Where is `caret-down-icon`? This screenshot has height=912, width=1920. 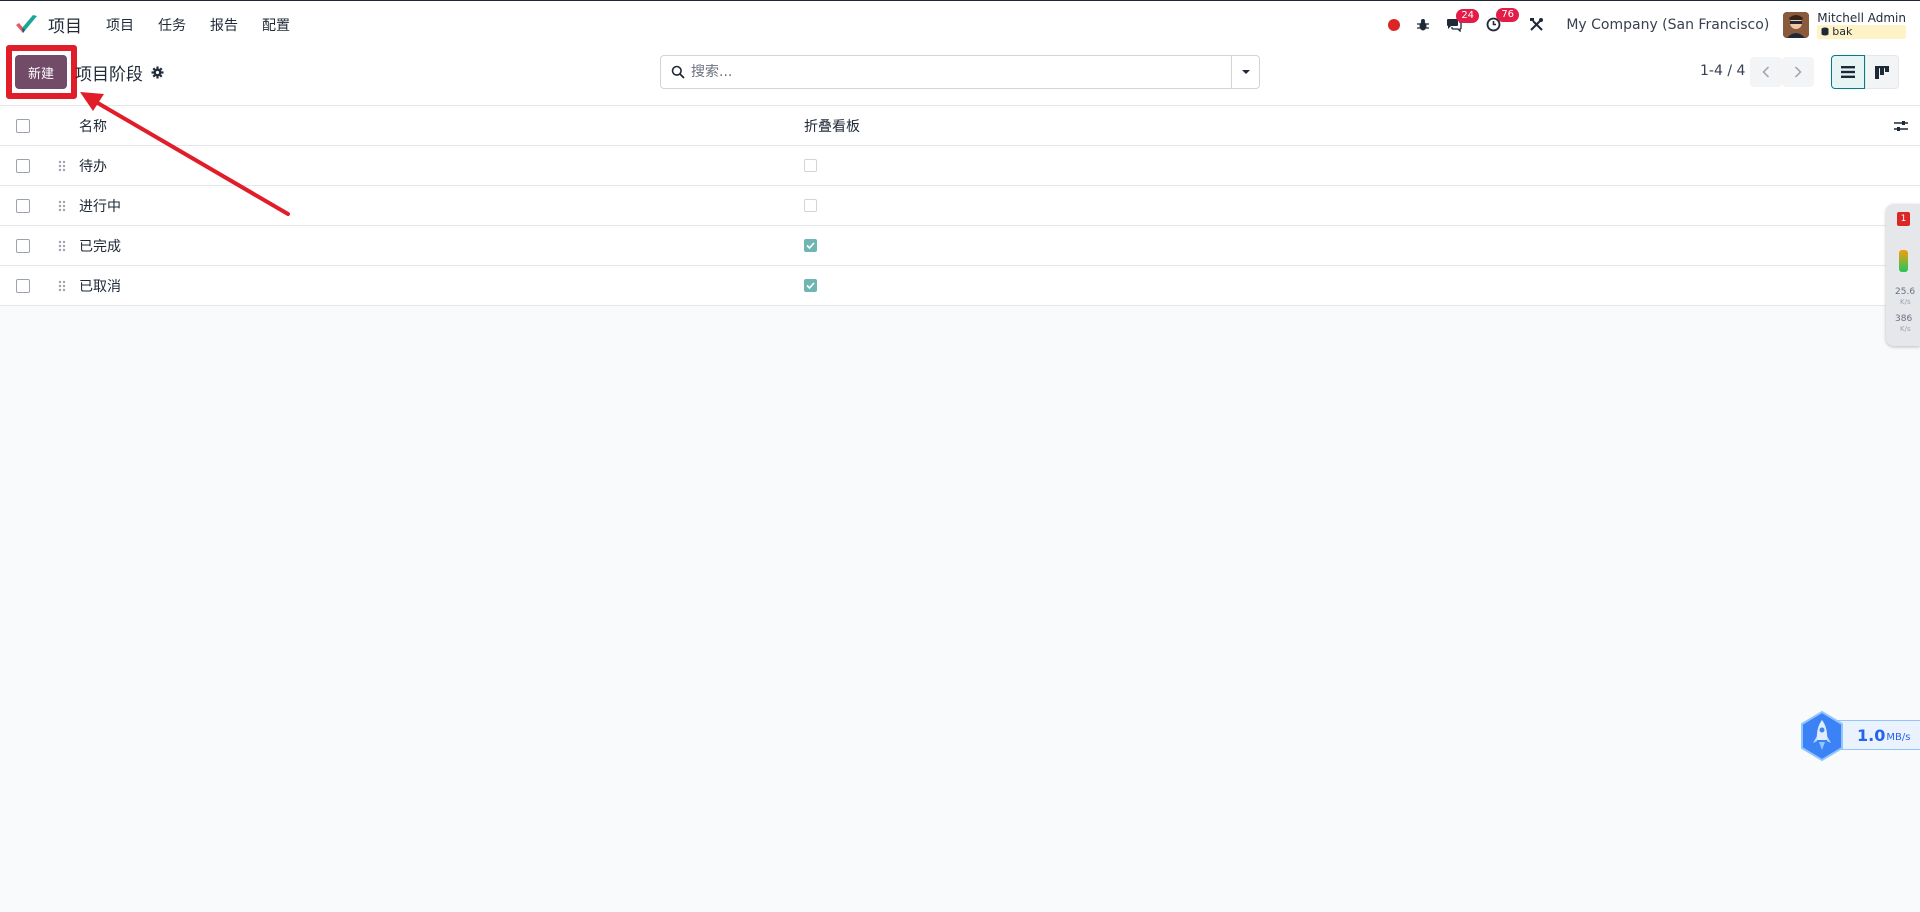 caret-down-icon is located at coordinates (1245, 72).